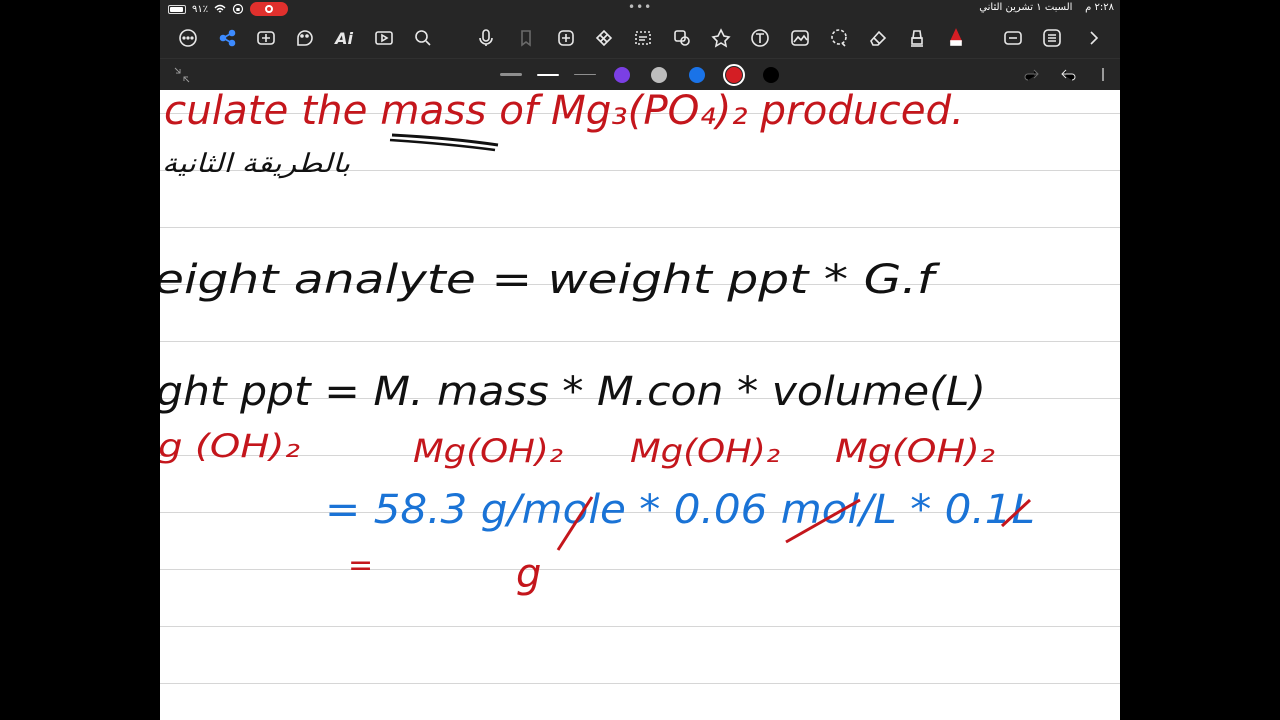 The width and height of the screenshot is (1280, 720). I want to click on battery-percent: ٩١٪, so click(200, 9).